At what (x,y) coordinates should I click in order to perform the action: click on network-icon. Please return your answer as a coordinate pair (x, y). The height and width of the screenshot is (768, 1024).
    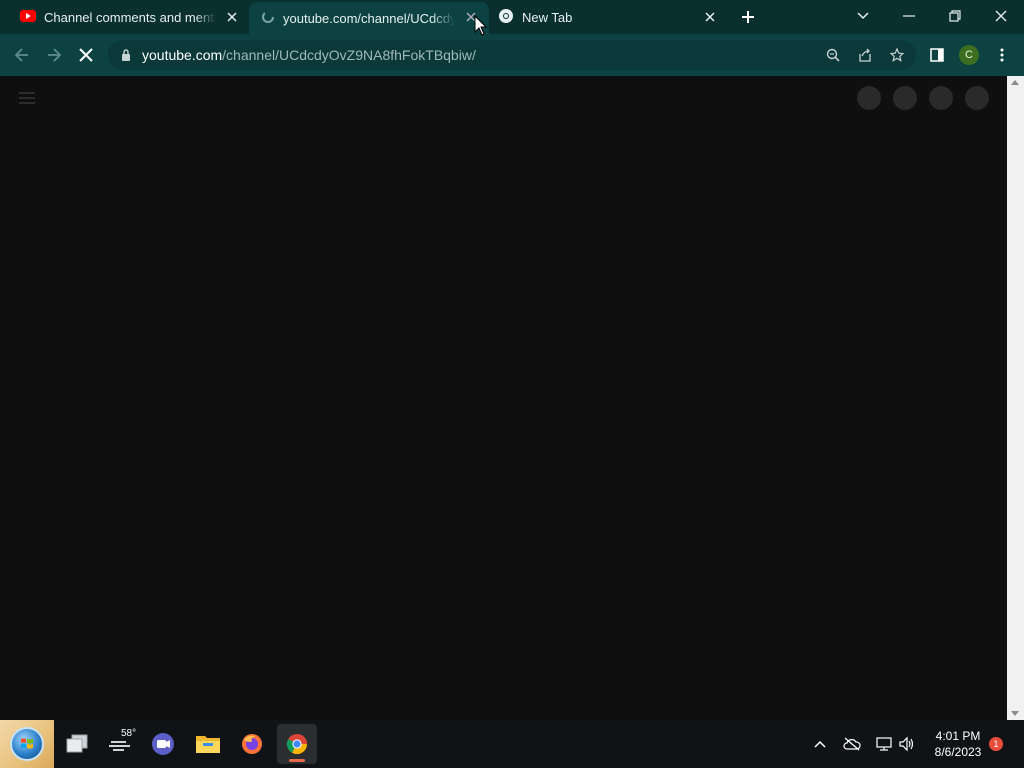
    Looking at the image, I should click on (884, 744).